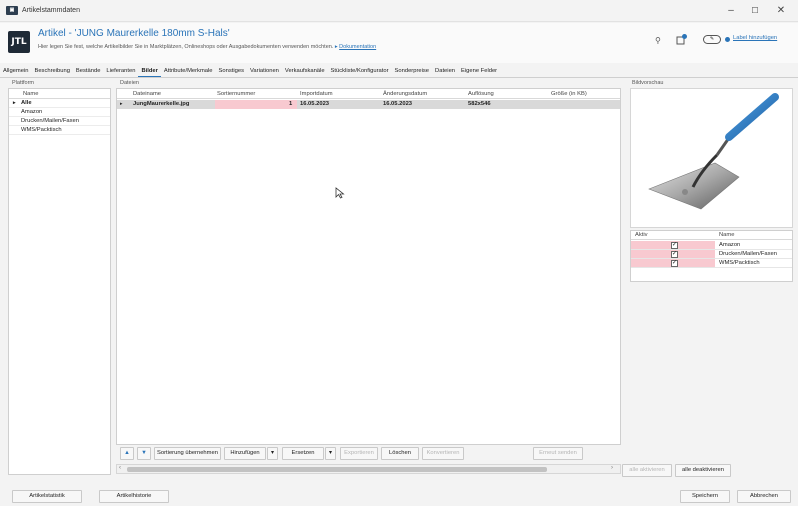 The image size is (798, 506). Describe the element at coordinates (726, 235) in the screenshot. I see `col-name: Name` at that location.